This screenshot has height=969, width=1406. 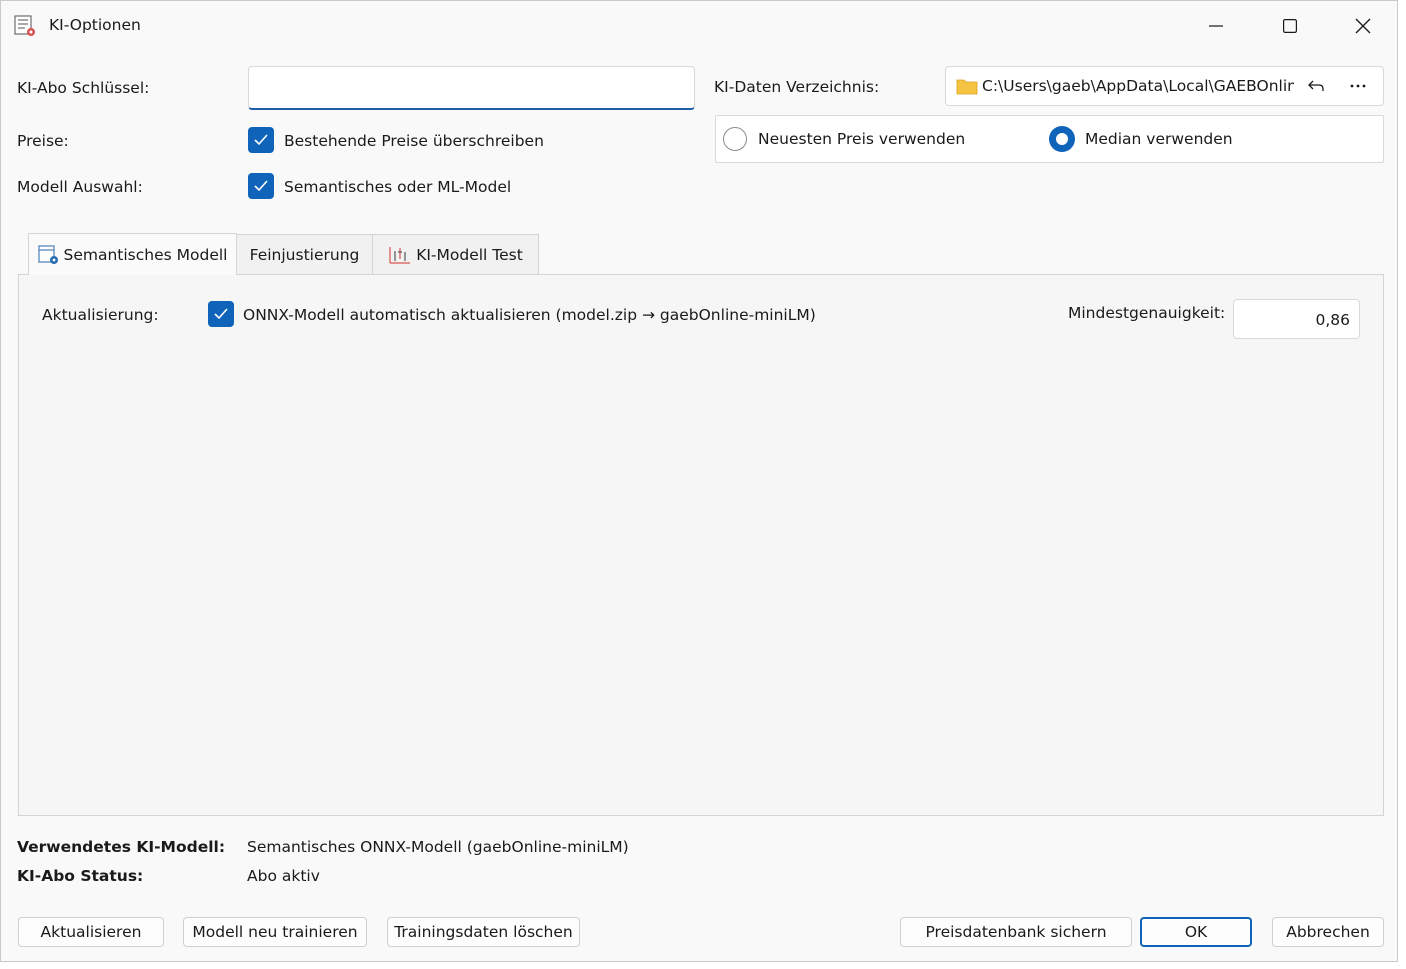 What do you see at coordinates (1328, 932) in the screenshot?
I see `cancel-button: Abbrechen` at bounding box center [1328, 932].